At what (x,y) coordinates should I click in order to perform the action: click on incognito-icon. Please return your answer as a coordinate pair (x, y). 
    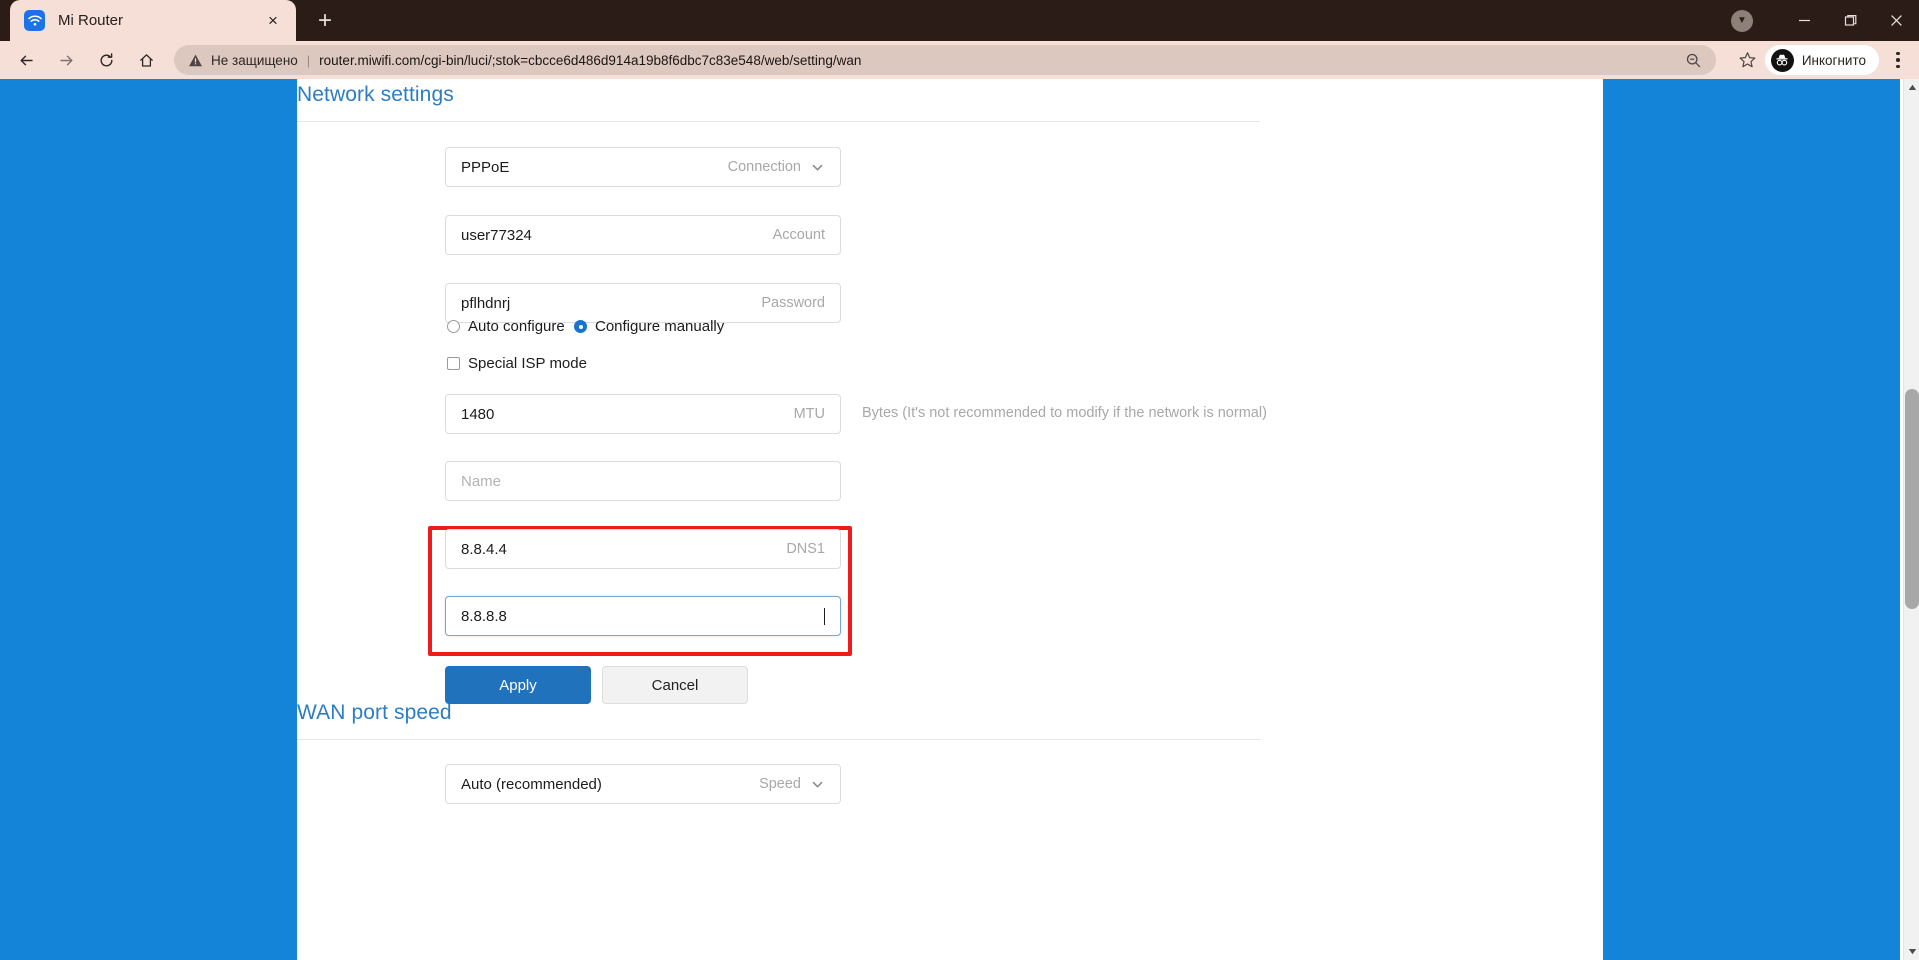
    Looking at the image, I should click on (1782, 60).